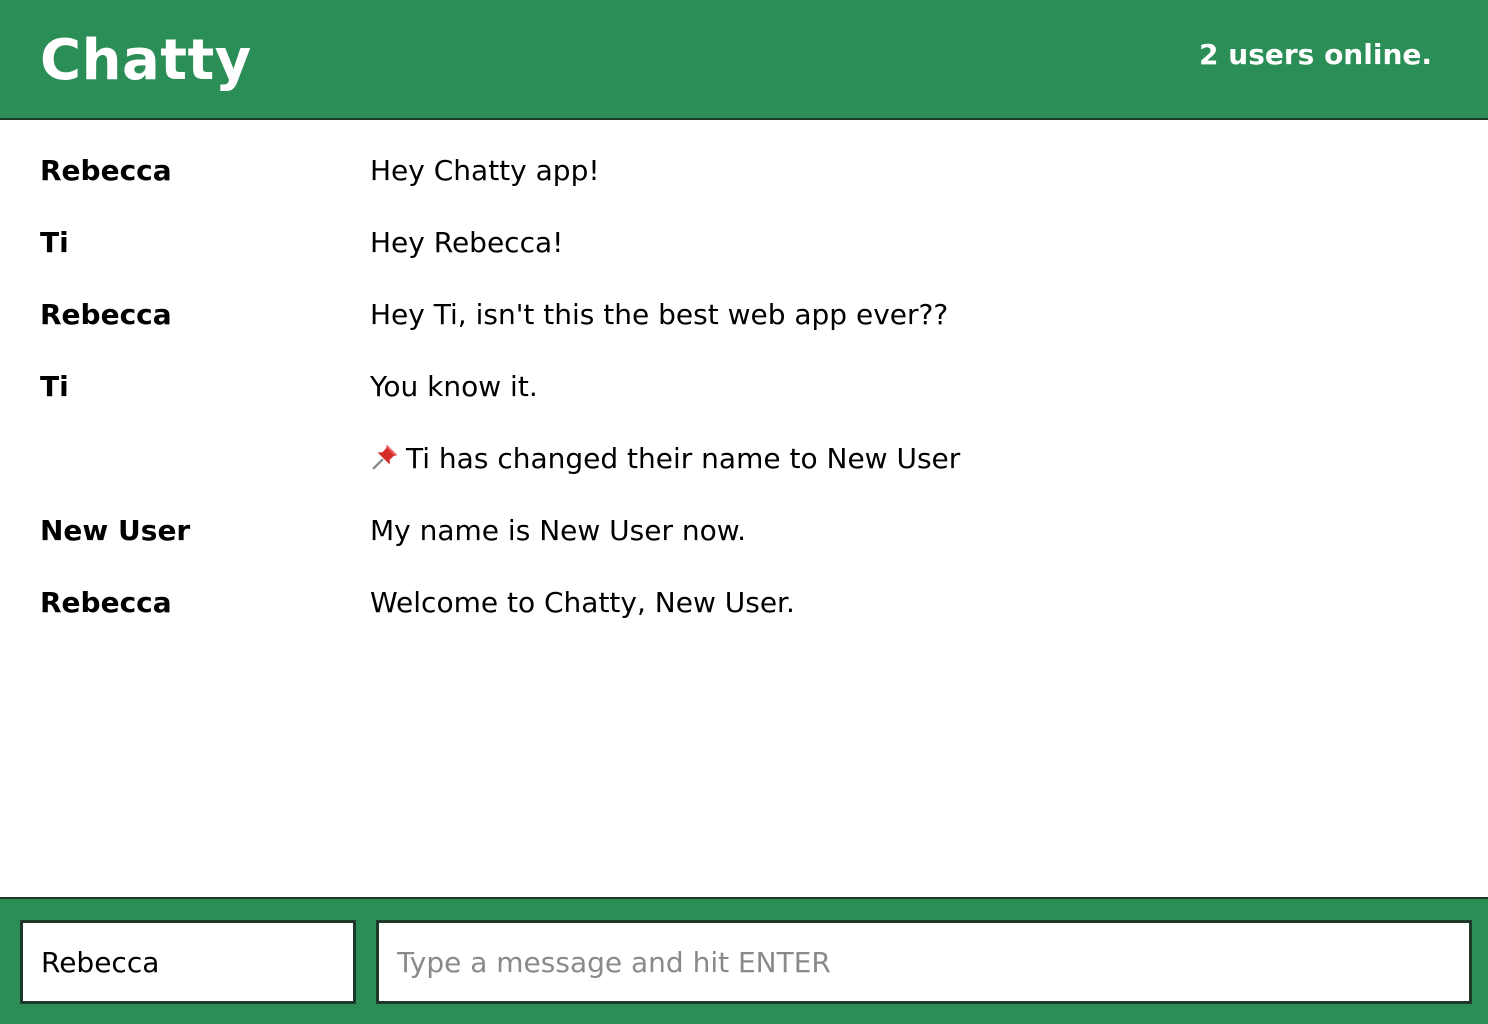 The image size is (1488, 1024). What do you see at coordinates (558, 530) in the screenshot?
I see `message-content: My name is New User now.` at bounding box center [558, 530].